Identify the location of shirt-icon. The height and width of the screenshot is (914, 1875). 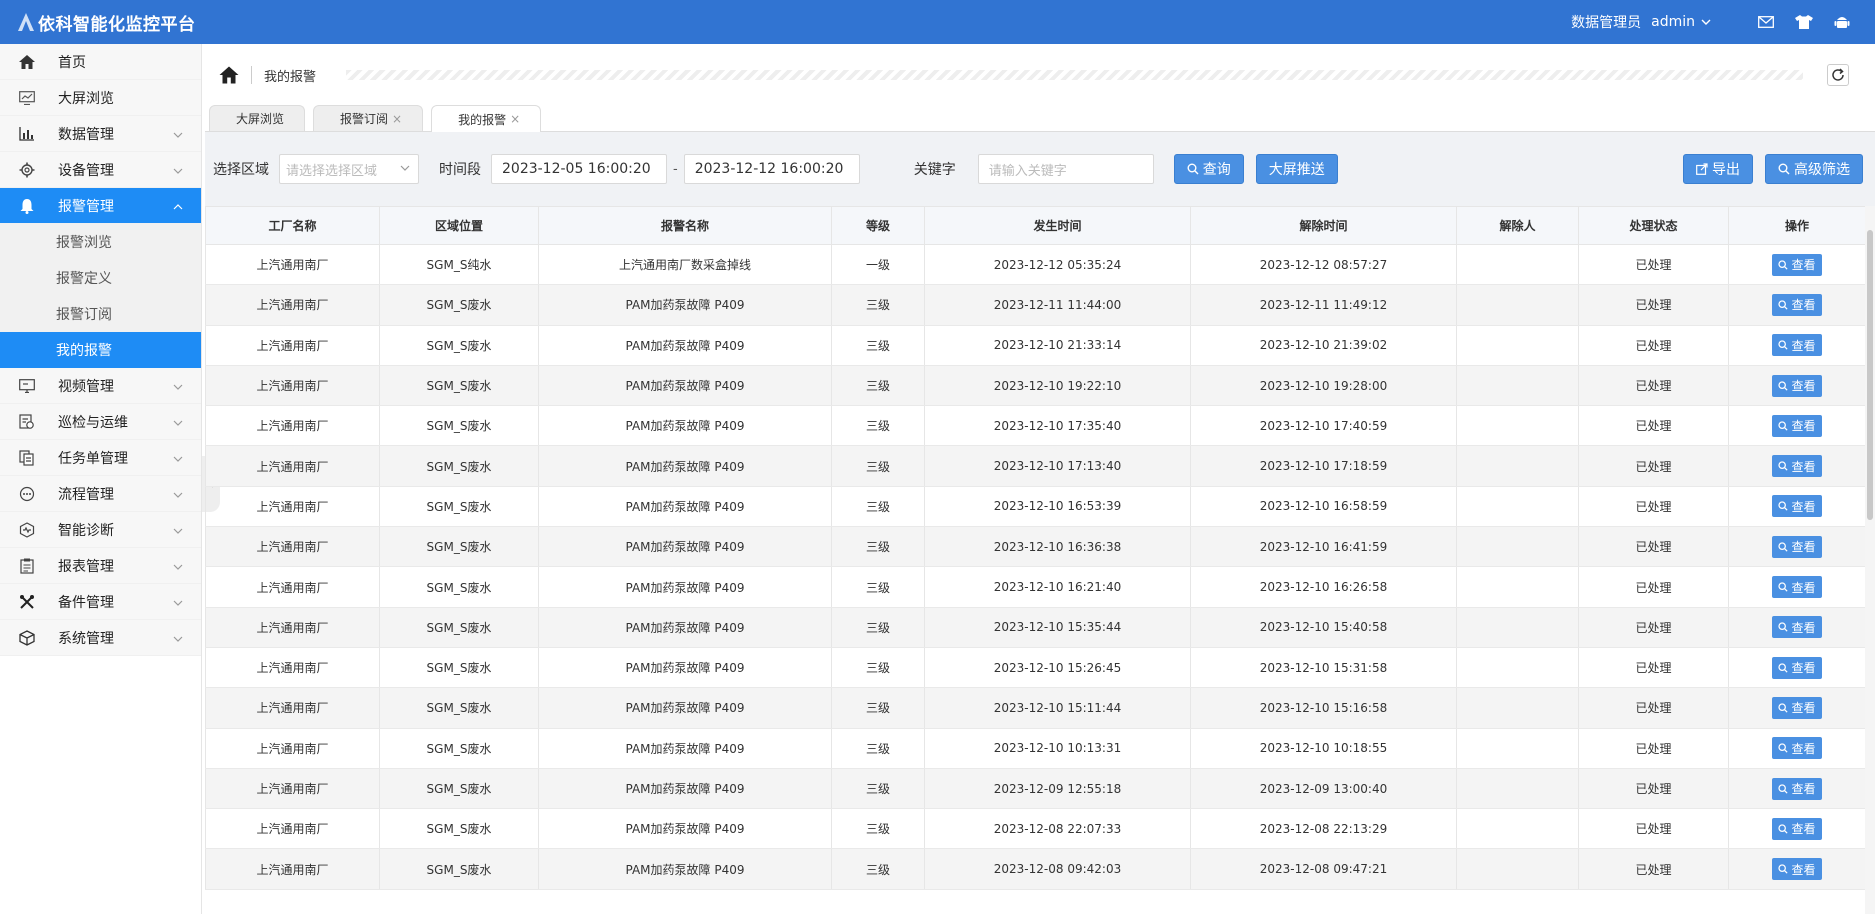
(1804, 22).